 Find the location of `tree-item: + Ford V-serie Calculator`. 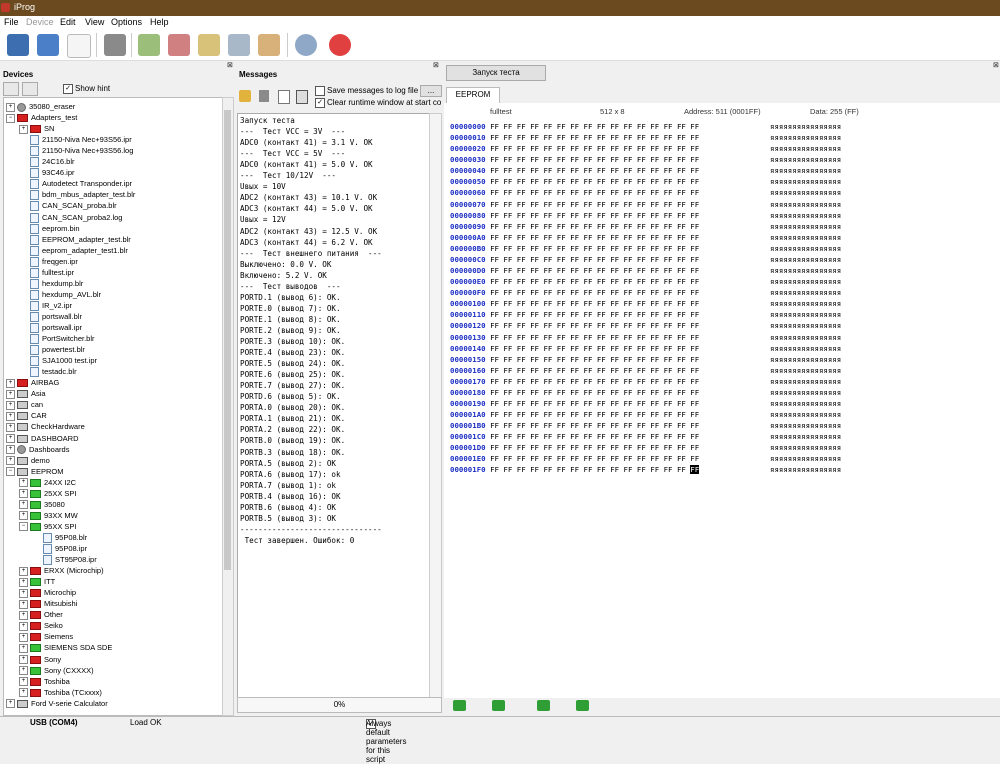

tree-item: + Ford V-serie Calculator is located at coordinates (57, 703).